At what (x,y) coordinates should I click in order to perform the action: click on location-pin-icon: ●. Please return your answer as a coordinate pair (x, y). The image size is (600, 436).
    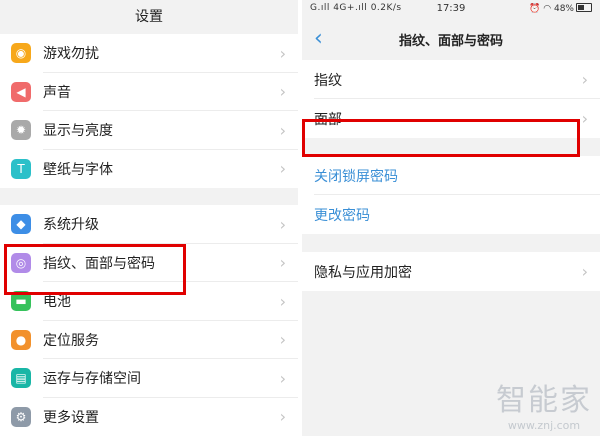
    Looking at the image, I should click on (21, 339).